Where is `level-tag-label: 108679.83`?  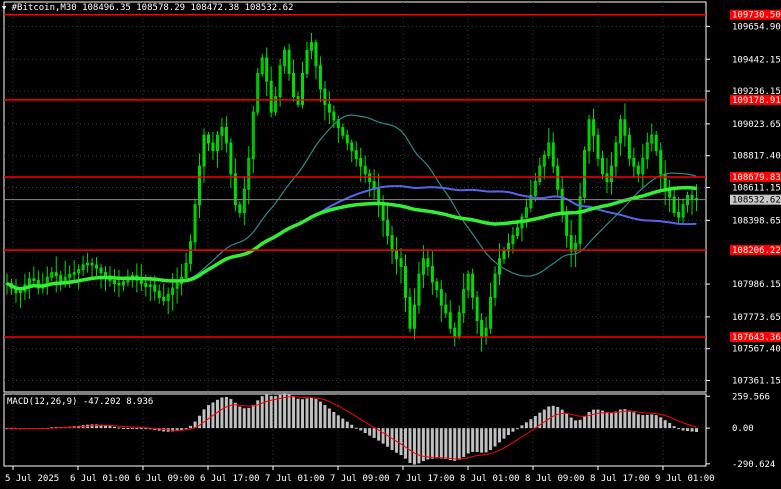 level-tag-label: 108679.83 is located at coordinates (756, 178).